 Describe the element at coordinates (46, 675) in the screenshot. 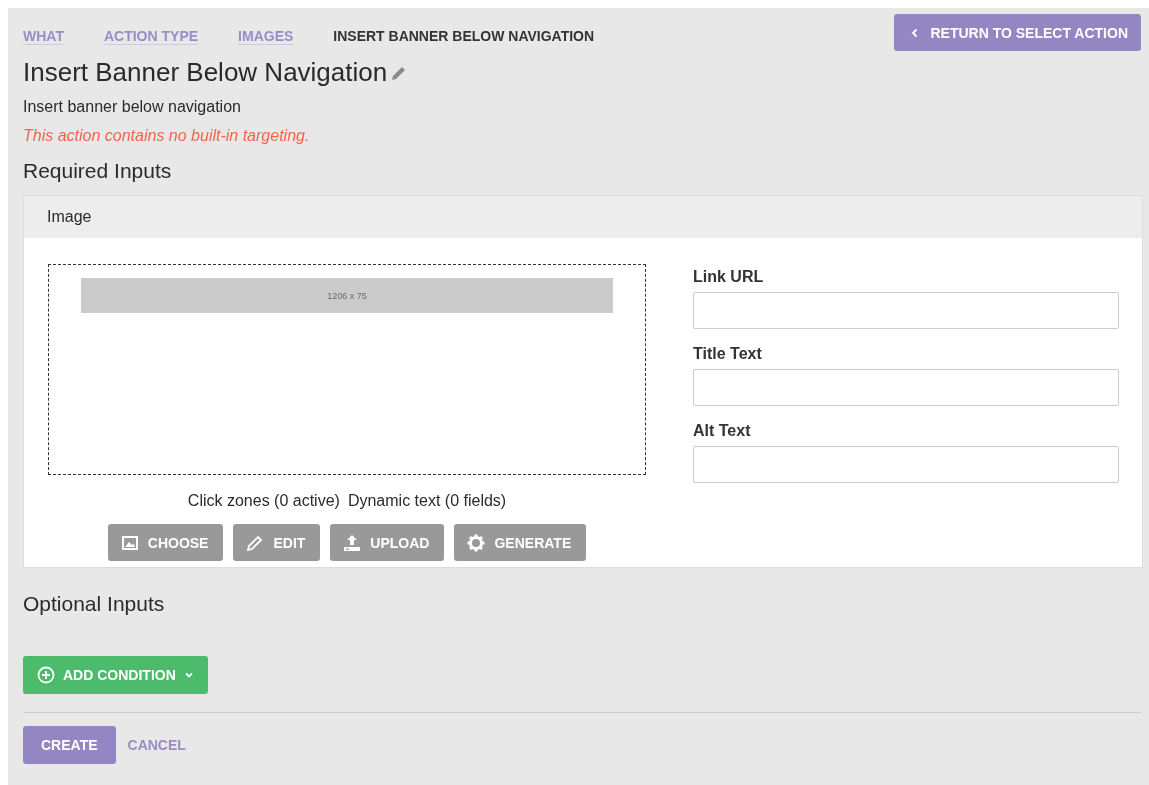

I see `plus-circle-icon` at that location.